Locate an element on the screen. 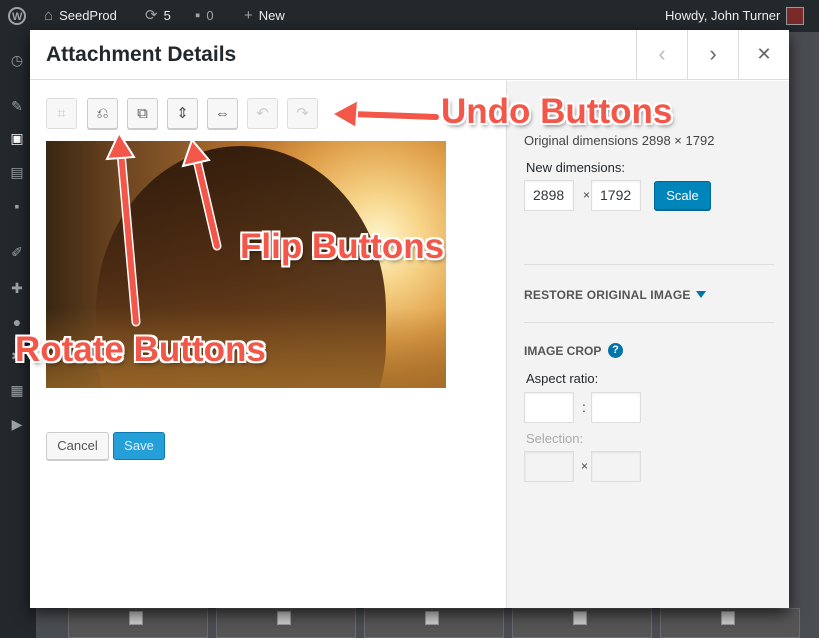 Image resolution: width=819 pixels, height=638 pixels. account-menu: Howdy, John Turner is located at coordinates (735, 16).